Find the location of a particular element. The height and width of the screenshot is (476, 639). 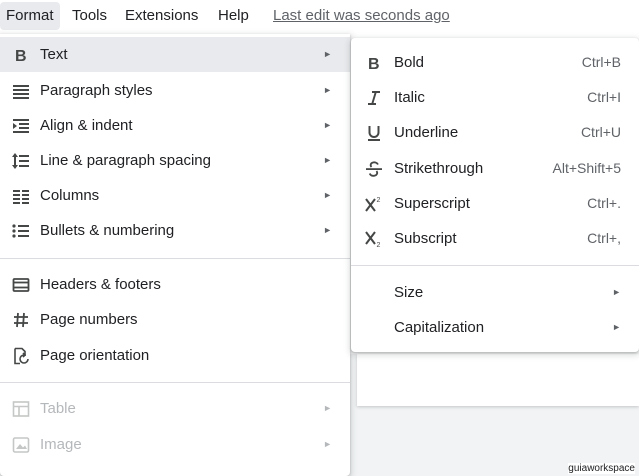

submenu-item-label: Superscript is located at coordinates (432, 203).